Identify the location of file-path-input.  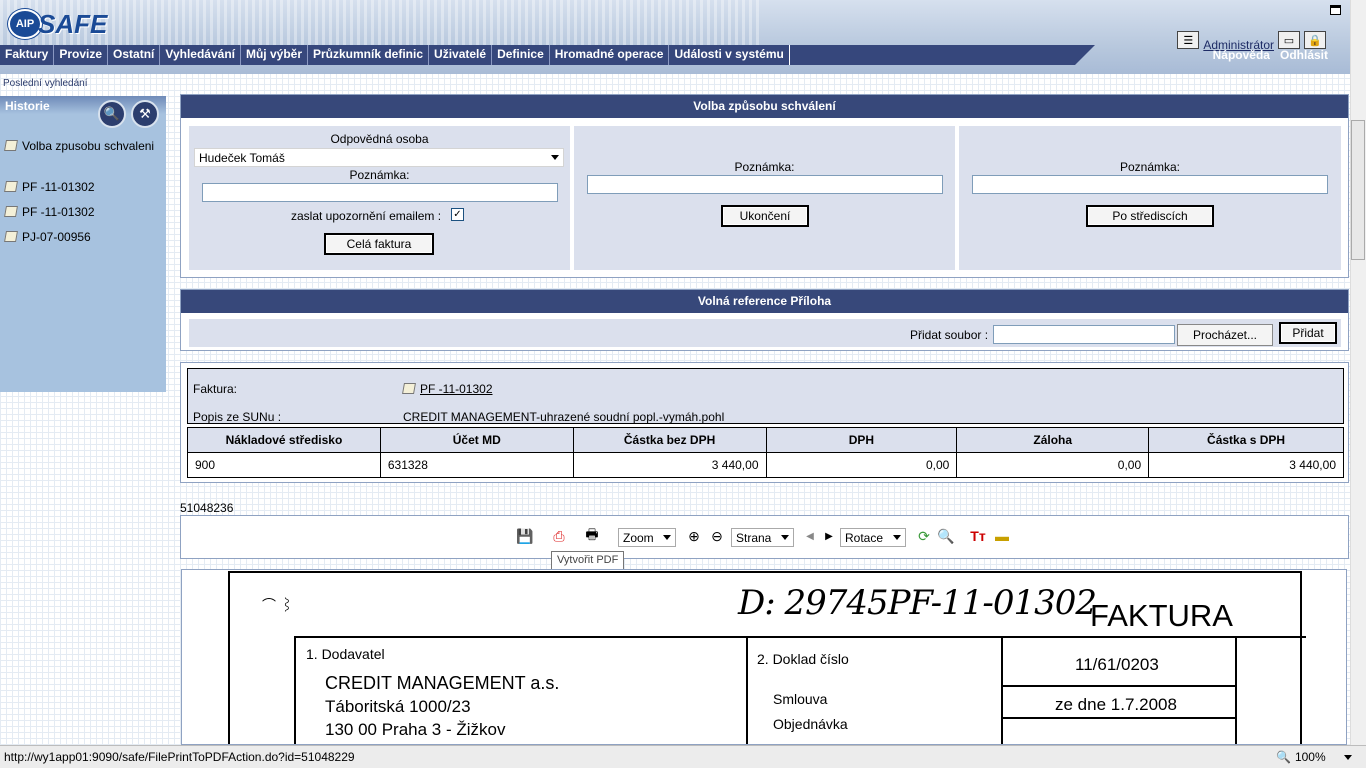
(1084, 334).